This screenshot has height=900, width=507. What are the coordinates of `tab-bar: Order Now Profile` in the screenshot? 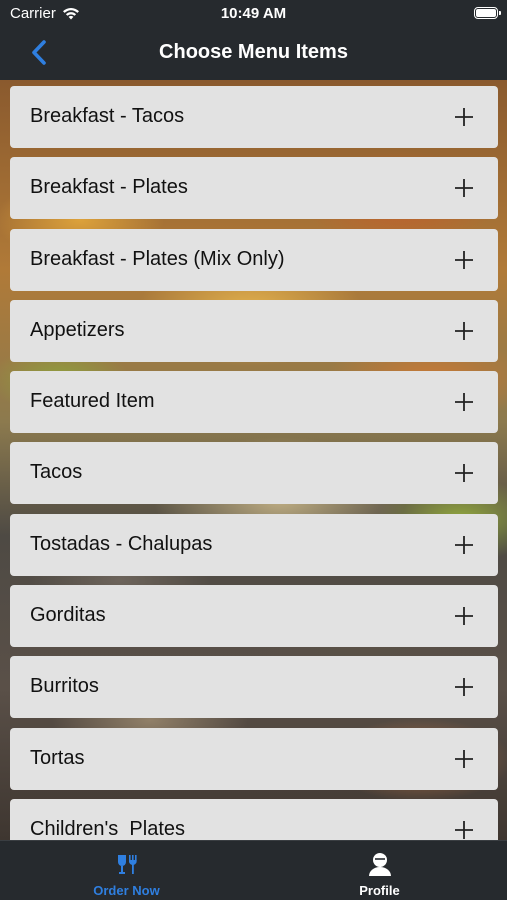 It's located at (253, 870).